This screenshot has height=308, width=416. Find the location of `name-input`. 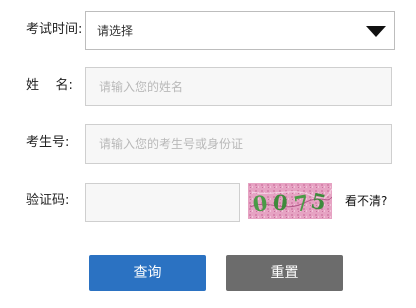

name-input is located at coordinates (238, 86).